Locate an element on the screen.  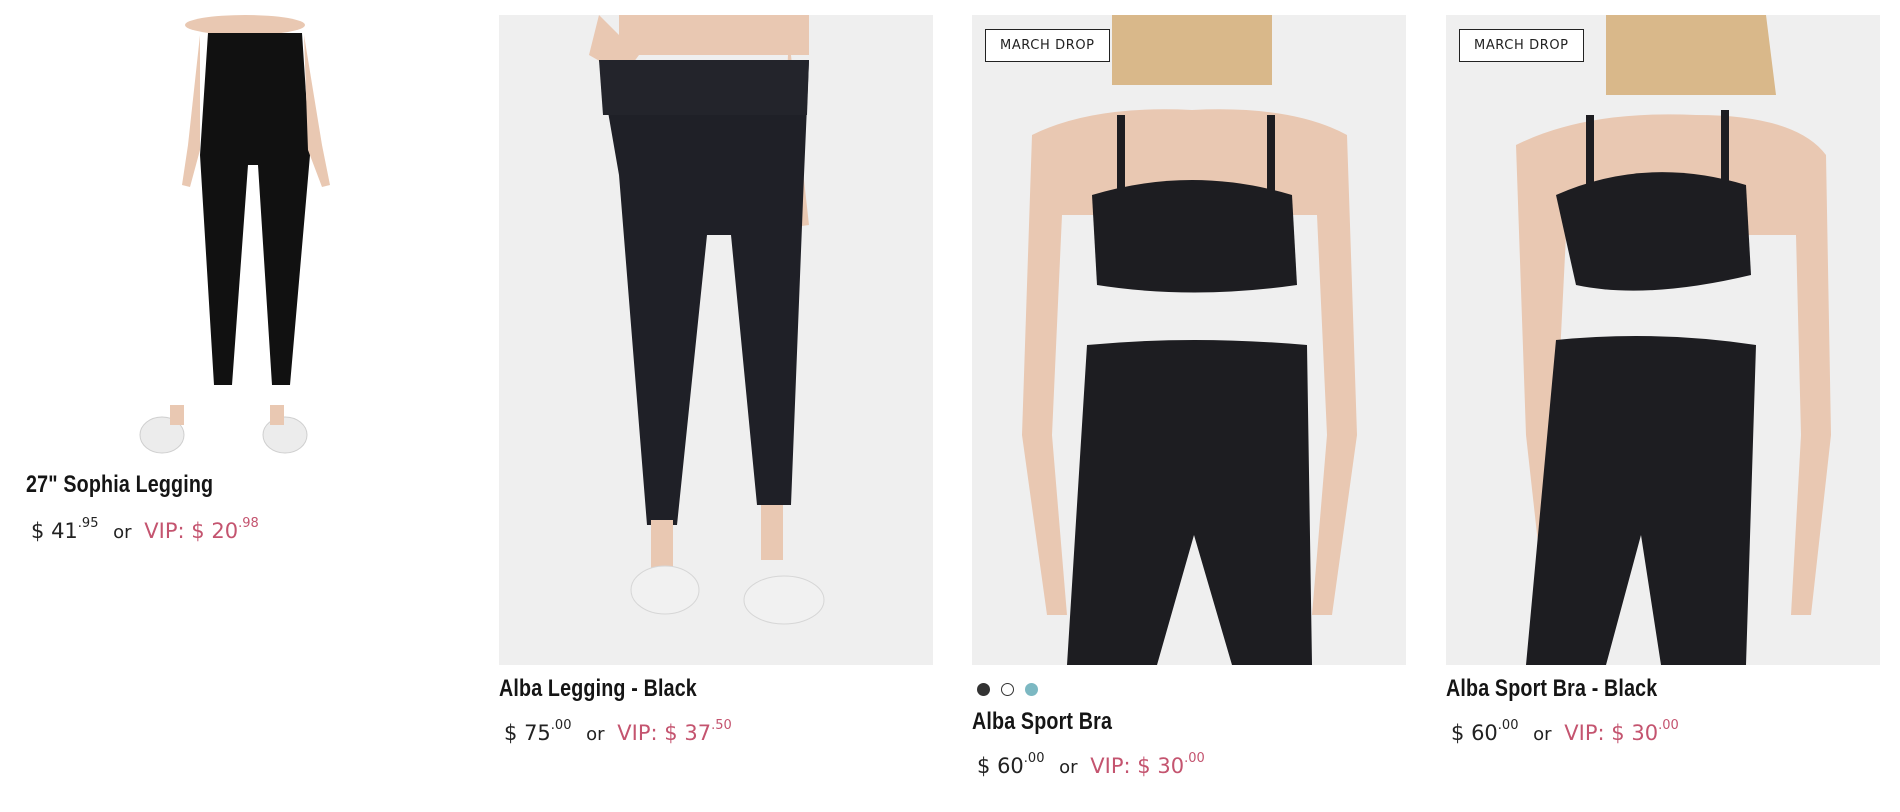
product-name: Alba Legging - Black is located at coordinates (677, 689).